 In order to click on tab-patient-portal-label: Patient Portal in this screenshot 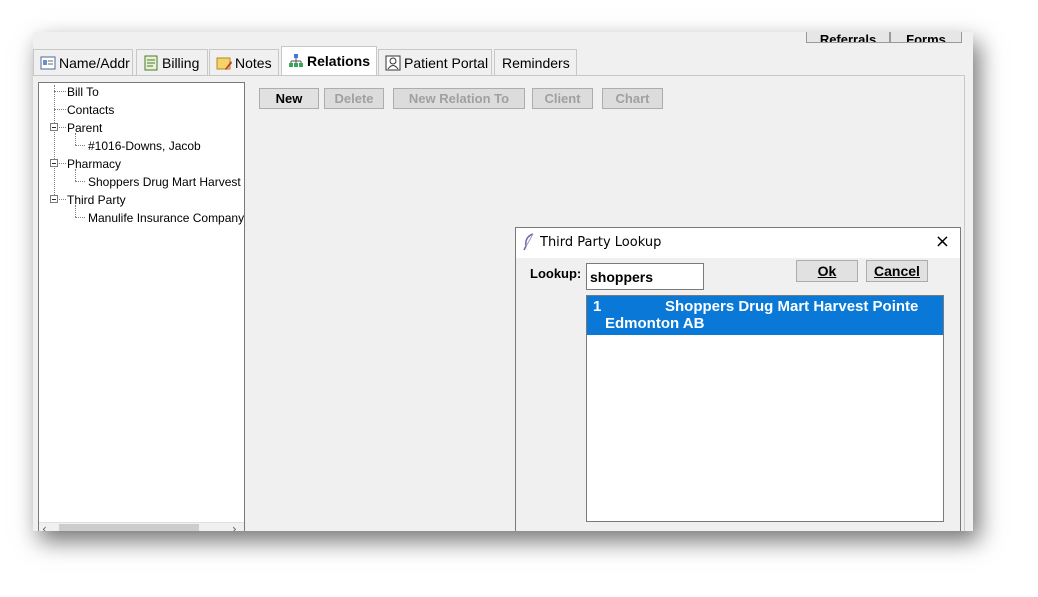, I will do `click(446, 62)`.